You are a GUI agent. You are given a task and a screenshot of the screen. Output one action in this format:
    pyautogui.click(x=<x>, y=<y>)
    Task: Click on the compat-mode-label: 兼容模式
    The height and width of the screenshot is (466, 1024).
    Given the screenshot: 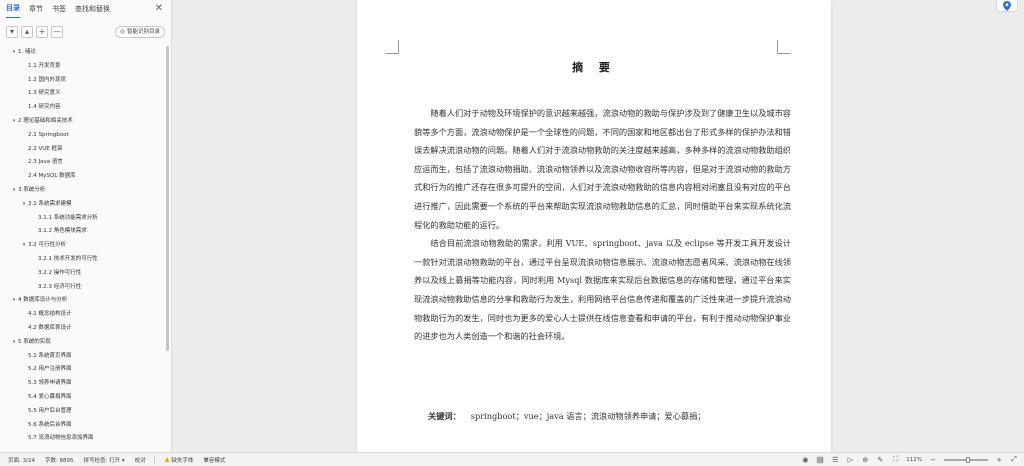 What is the action you would take?
    pyautogui.click(x=214, y=460)
    